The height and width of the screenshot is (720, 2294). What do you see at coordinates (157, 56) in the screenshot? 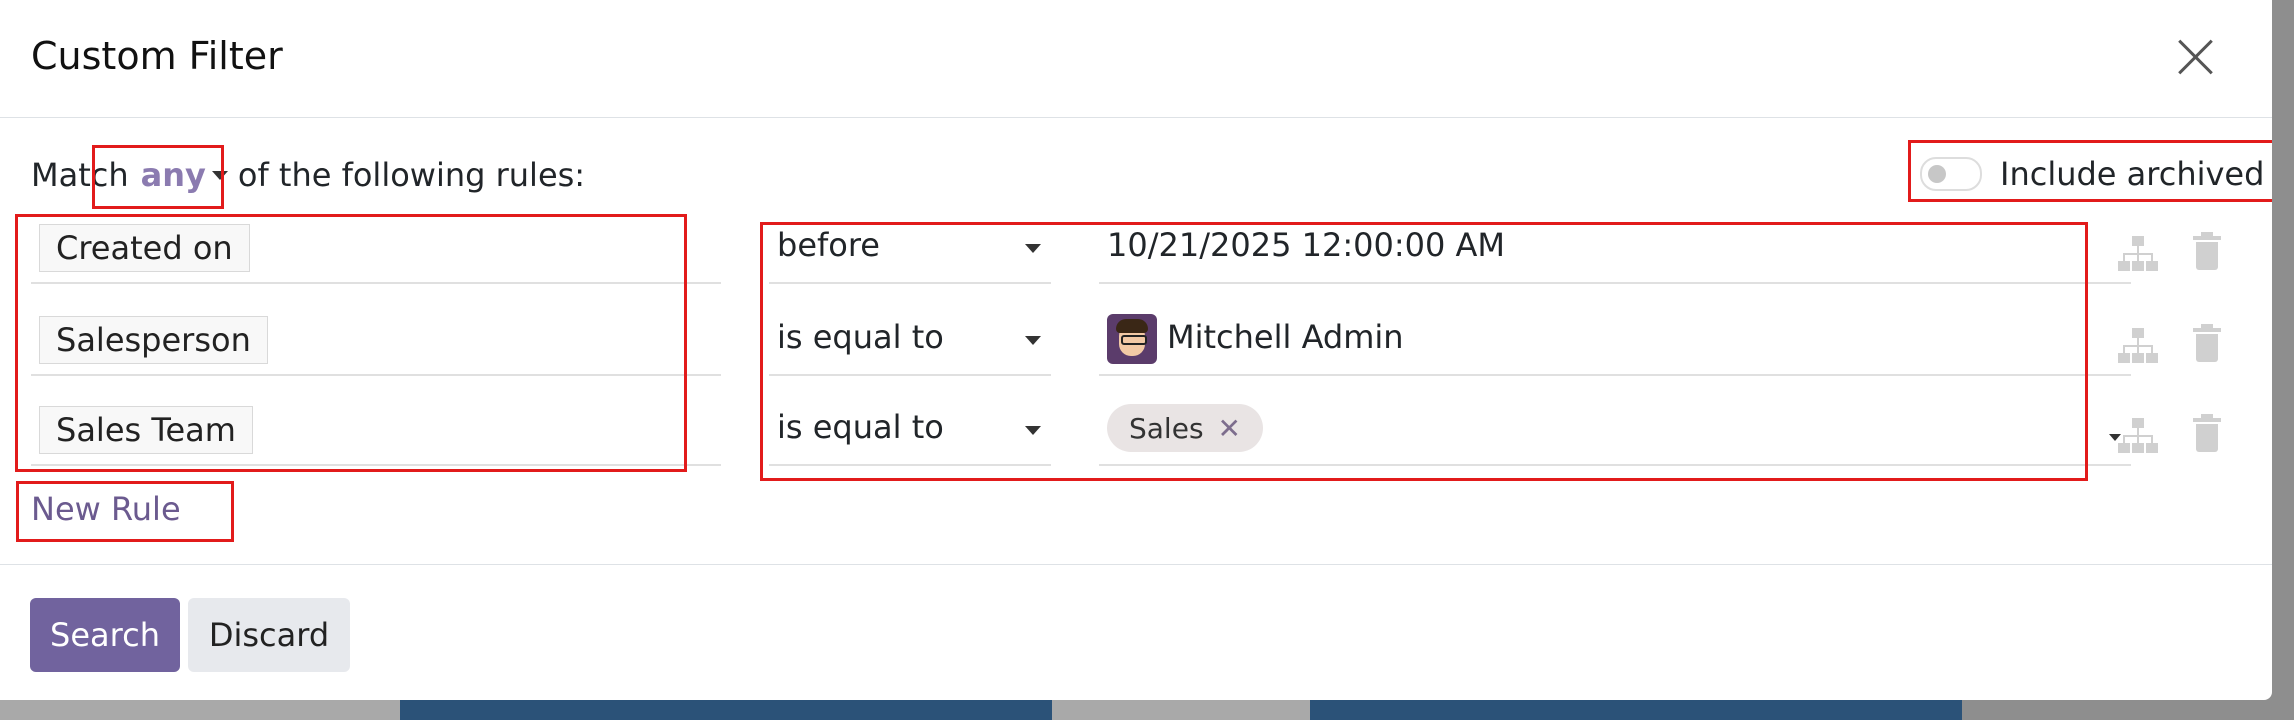
I see `dialog-title: Custom Filter` at bounding box center [157, 56].